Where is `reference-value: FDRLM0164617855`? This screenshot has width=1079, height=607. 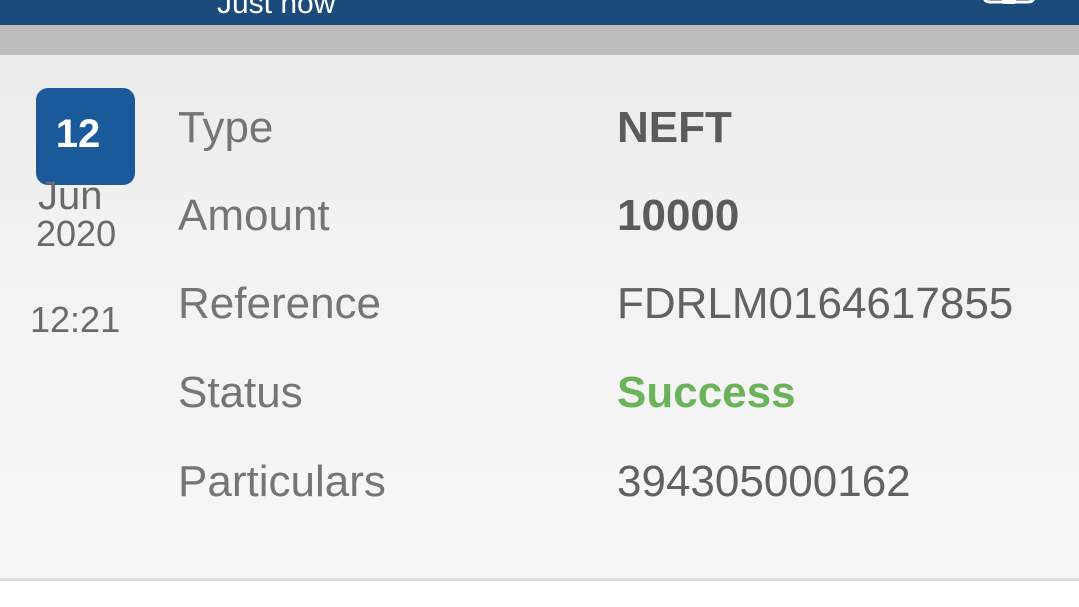
reference-value: FDRLM0164617855 is located at coordinates (815, 303).